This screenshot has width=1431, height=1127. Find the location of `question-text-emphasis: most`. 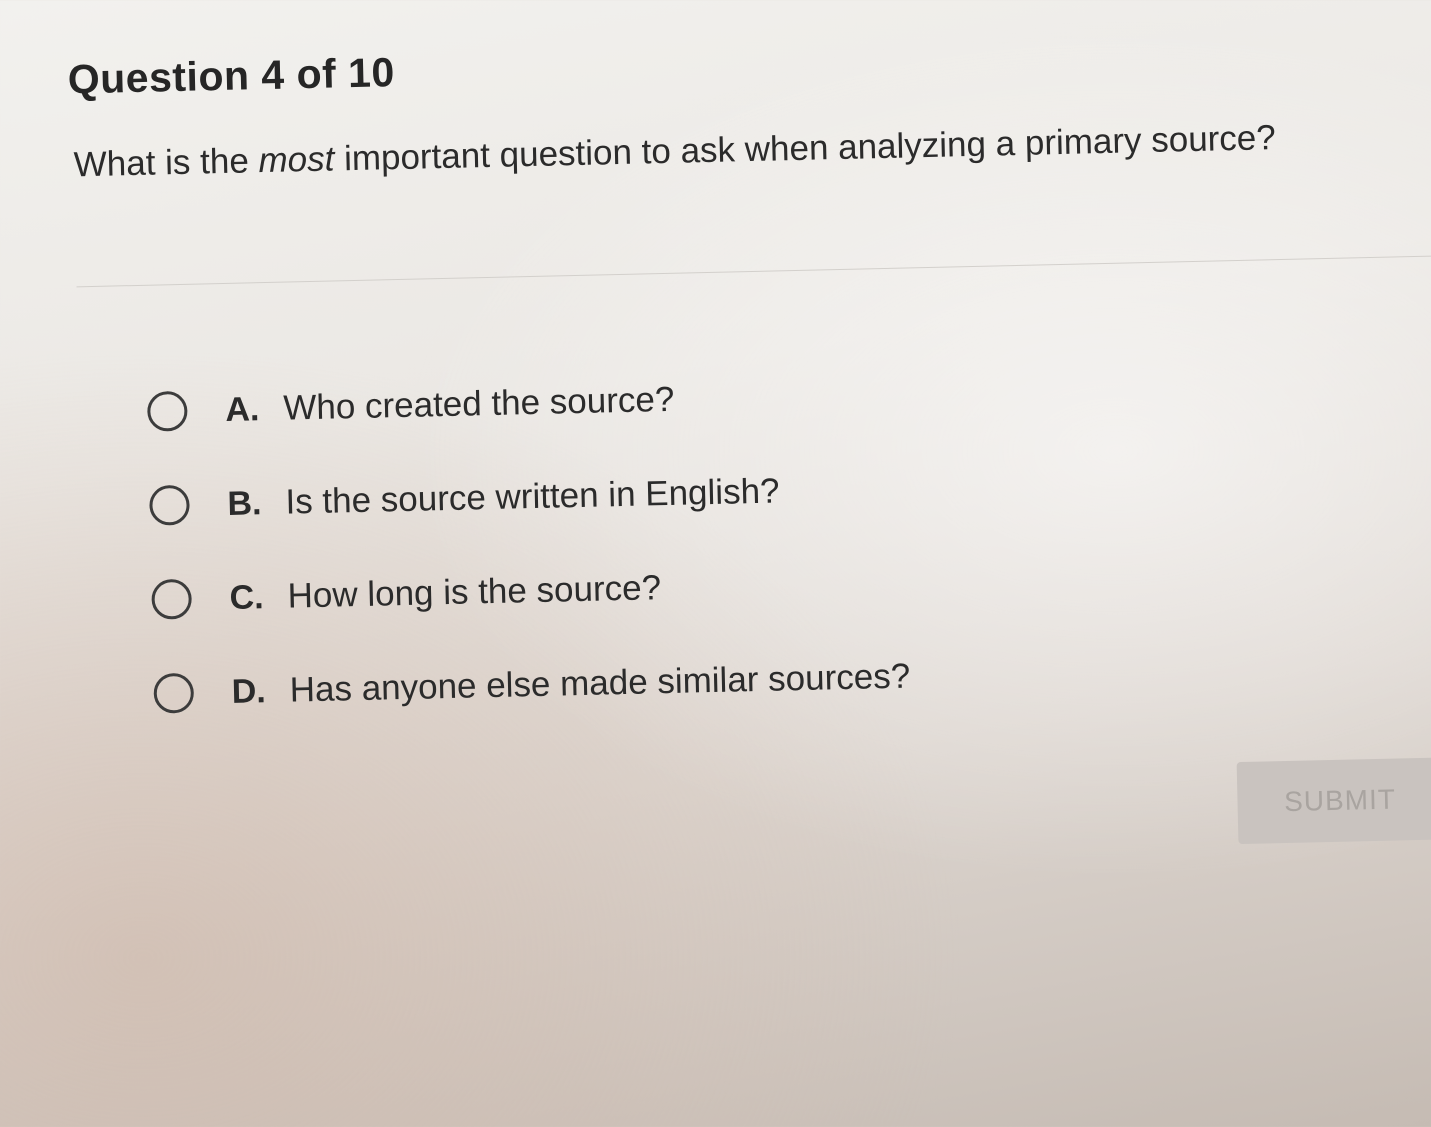

question-text-emphasis: most is located at coordinates (296, 160).